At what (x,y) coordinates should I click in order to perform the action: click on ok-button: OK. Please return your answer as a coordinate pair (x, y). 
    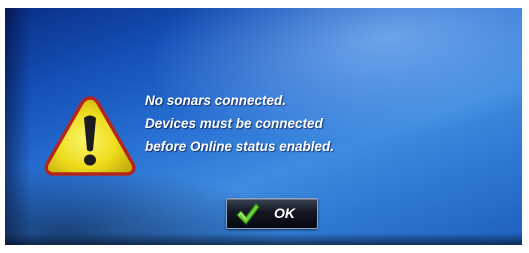
    Looking at the image, I should click on (272, 213).